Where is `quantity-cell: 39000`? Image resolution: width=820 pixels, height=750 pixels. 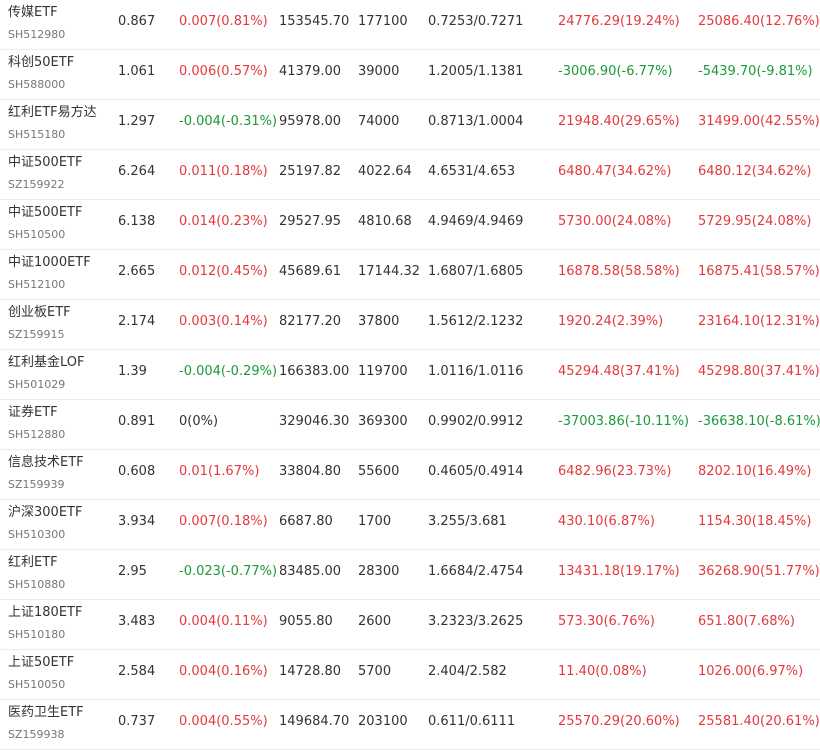 quantity-cell: 39000 is located at coordinates (379, 71).